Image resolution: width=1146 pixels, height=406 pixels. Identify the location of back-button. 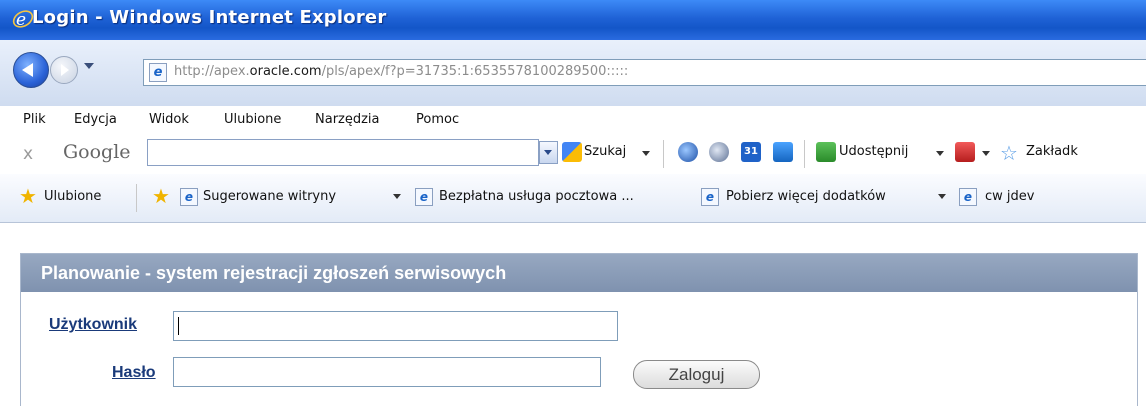
(31, 70).